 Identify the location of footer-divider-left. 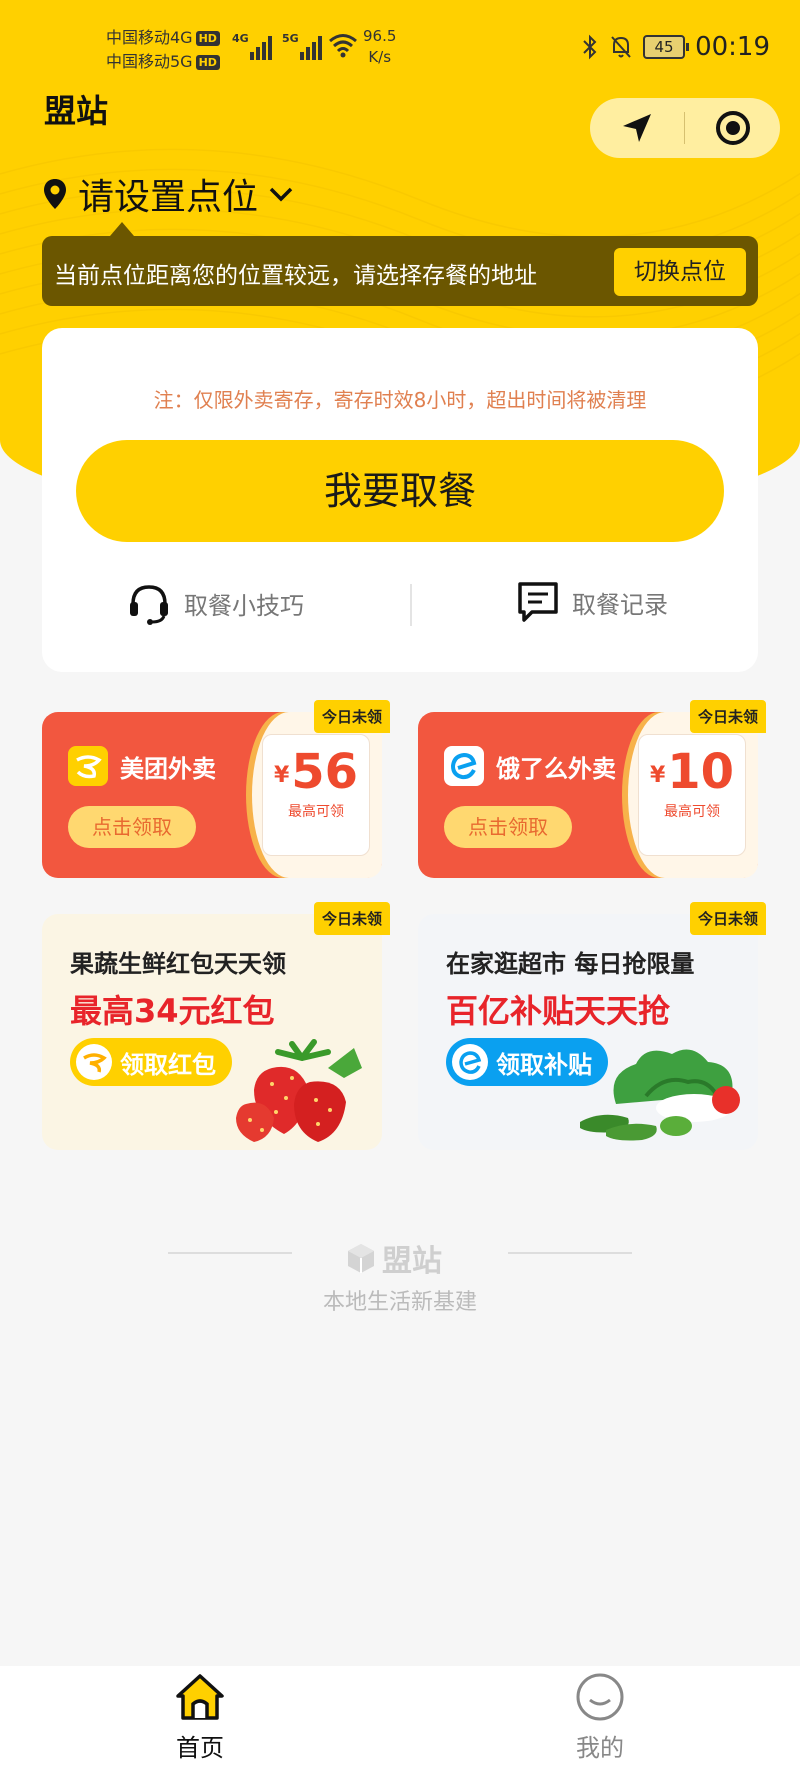
(230, 1253).